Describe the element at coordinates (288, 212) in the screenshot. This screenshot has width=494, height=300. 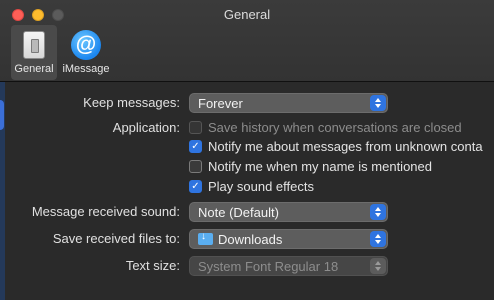
I see `message-sound-popup: Note (Default)` at that location.